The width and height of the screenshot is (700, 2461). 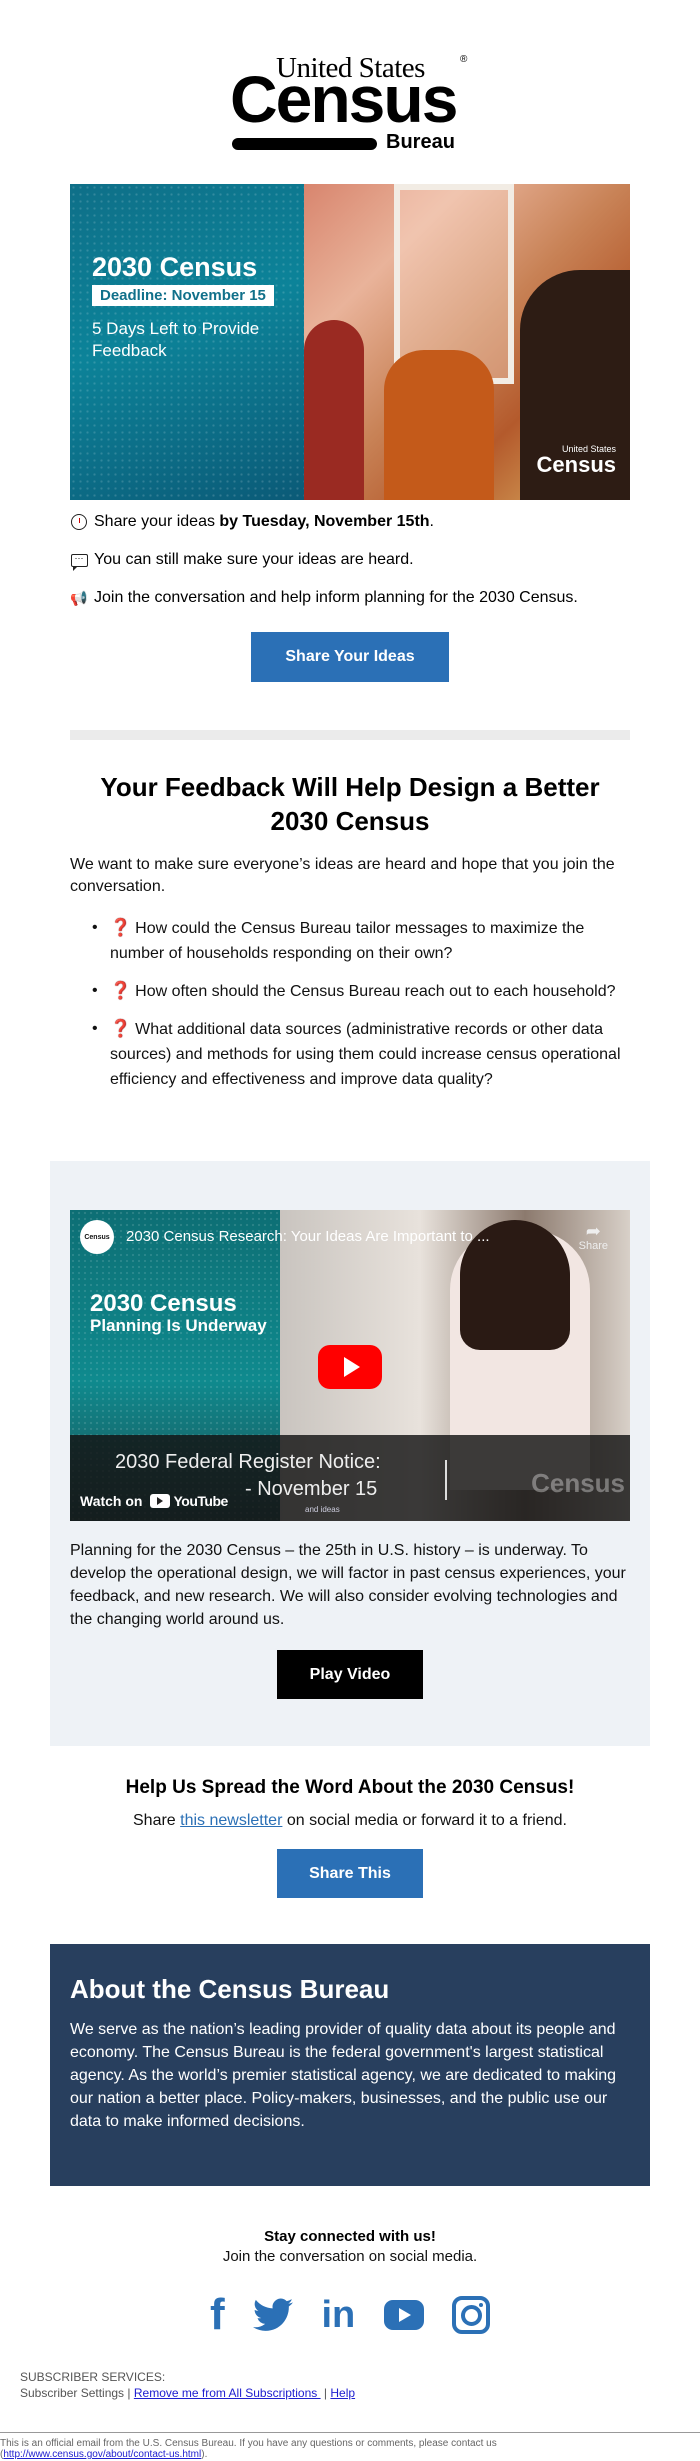 I want to click on share-your-ideas-button: Share Your Ideas, so click(x=350, y=657).